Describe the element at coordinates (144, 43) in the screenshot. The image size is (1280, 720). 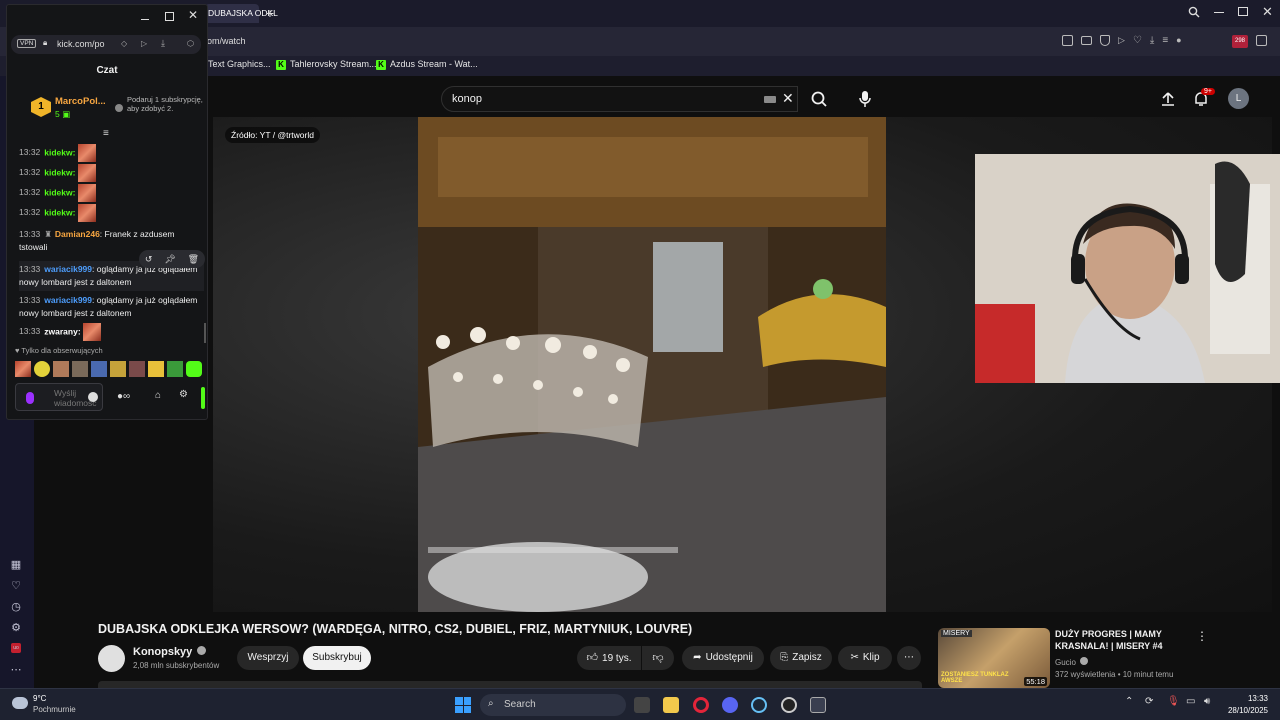
I see `popup-play-icon: ▷` at that location.